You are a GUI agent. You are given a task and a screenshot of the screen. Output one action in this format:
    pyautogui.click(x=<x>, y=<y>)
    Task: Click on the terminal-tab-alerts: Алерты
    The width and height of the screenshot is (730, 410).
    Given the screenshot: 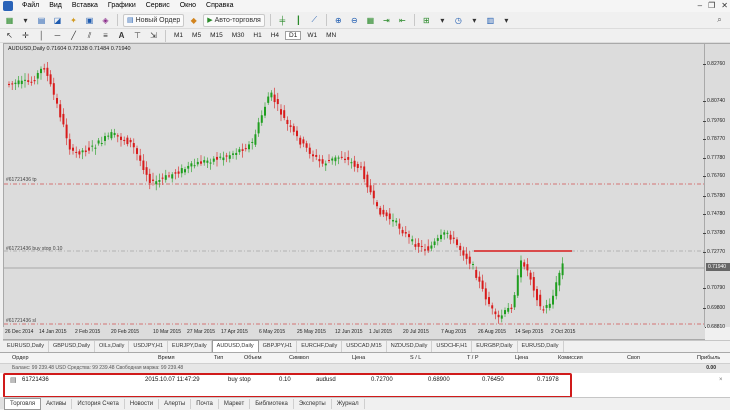 What is the action you would take?
    pyautogui.click(x=175, y=403)
    